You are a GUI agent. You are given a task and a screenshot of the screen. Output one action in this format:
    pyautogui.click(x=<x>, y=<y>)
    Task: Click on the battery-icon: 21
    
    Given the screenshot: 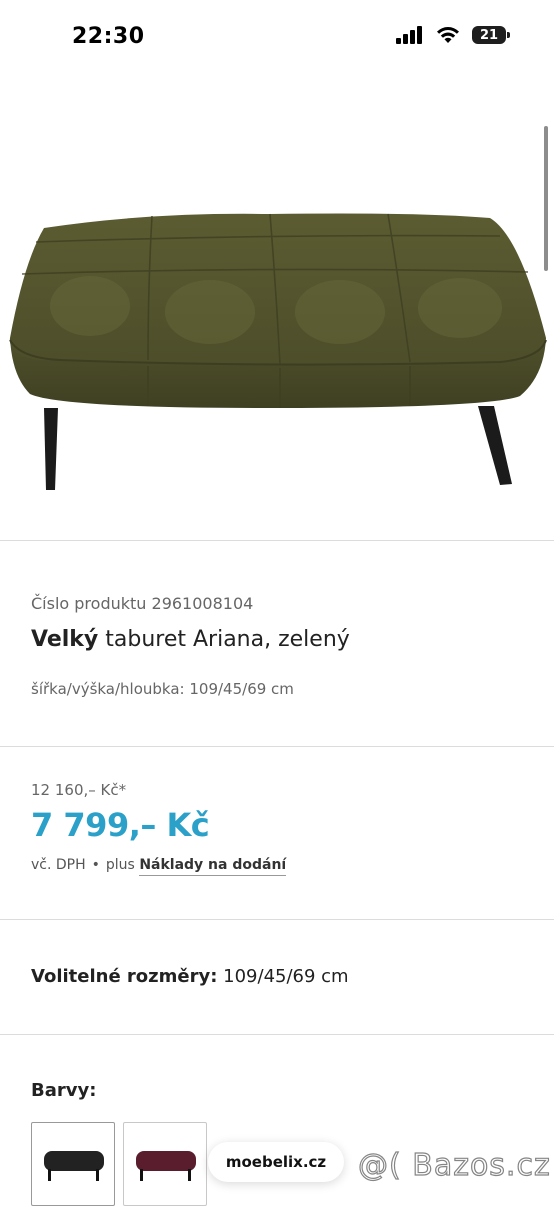 What is the action you would take?
    pyautogui.click(x=491, y=35)
    